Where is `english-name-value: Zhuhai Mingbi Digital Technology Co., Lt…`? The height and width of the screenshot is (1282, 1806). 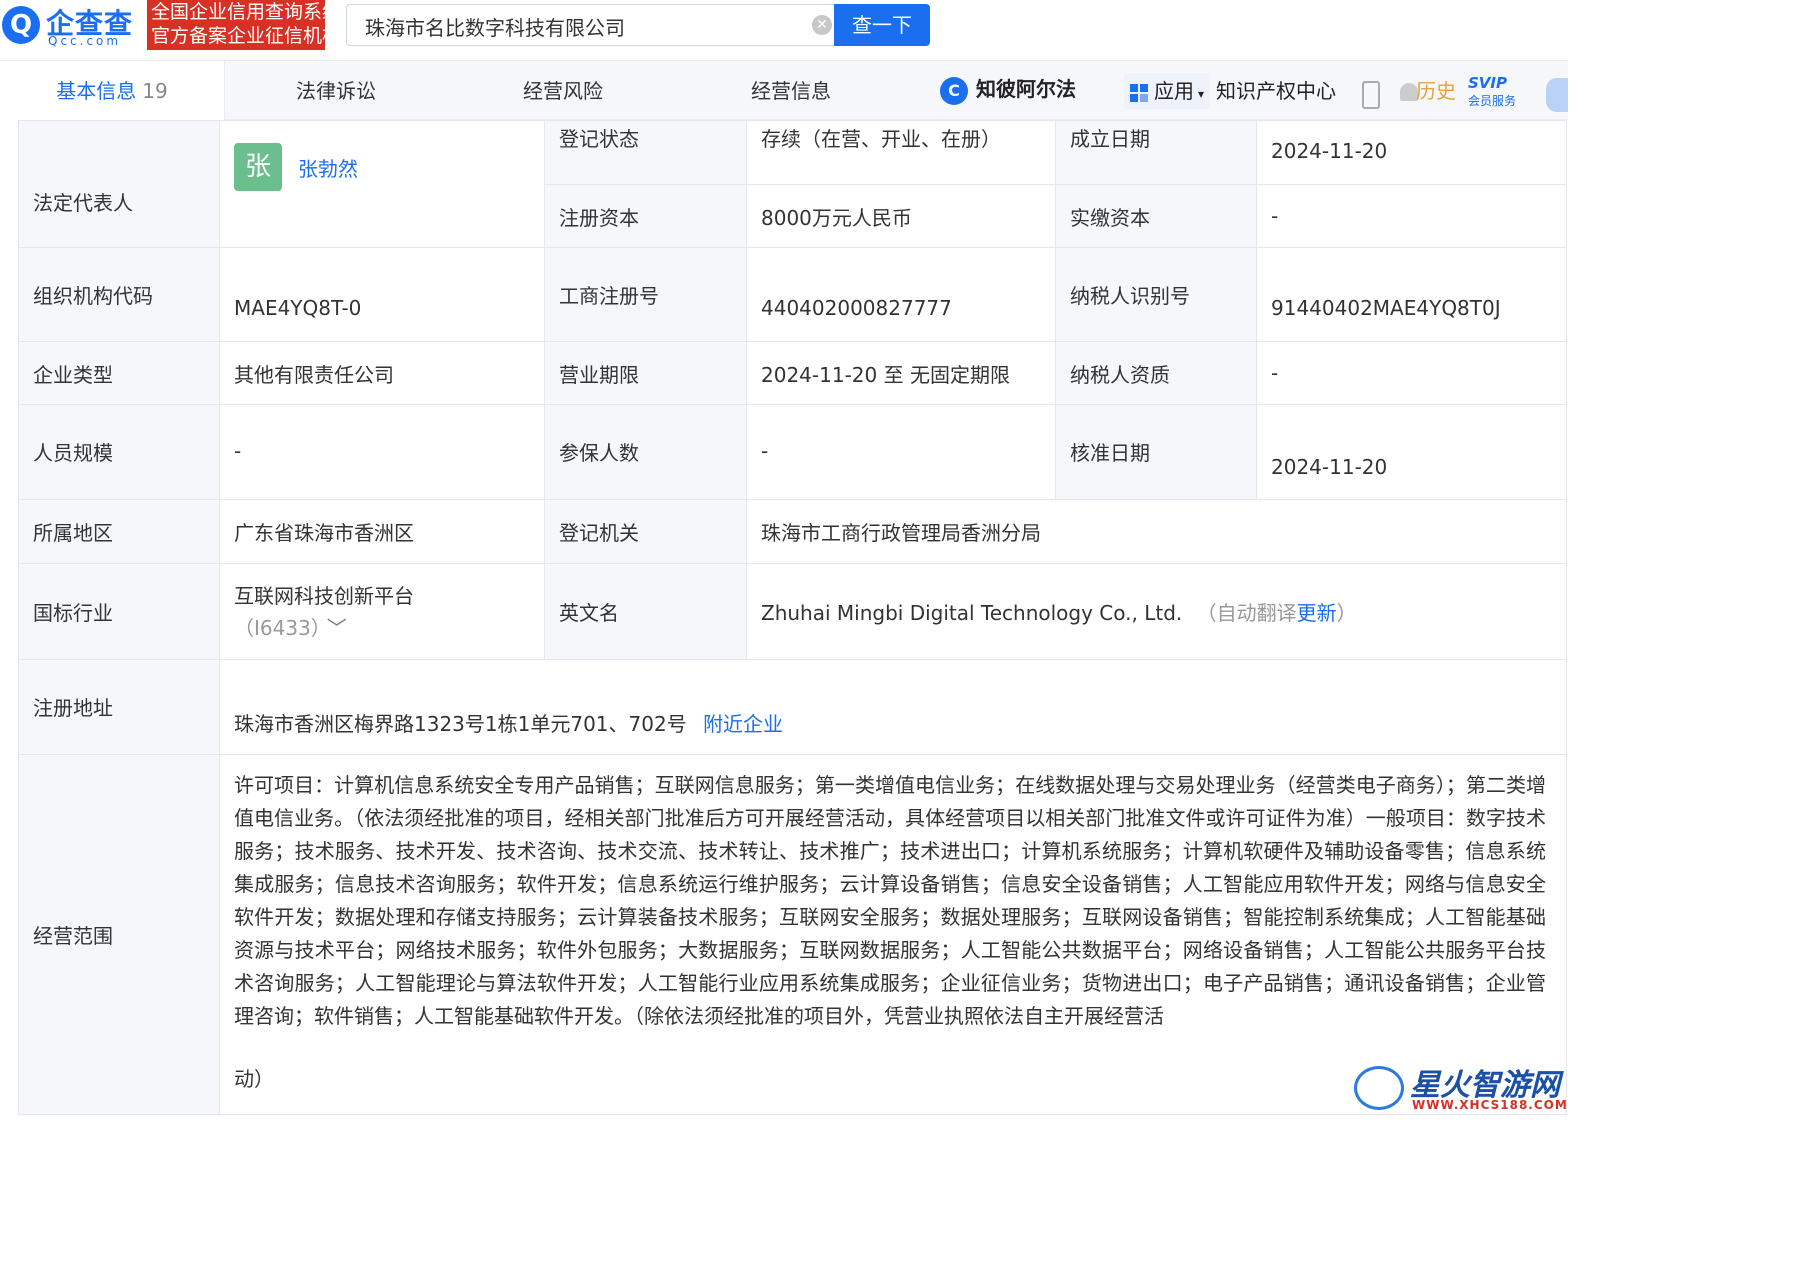 english-name-value: Zhuhai Mingbi Digital Technology Co., Lt… is located at coordinates (972, 613).